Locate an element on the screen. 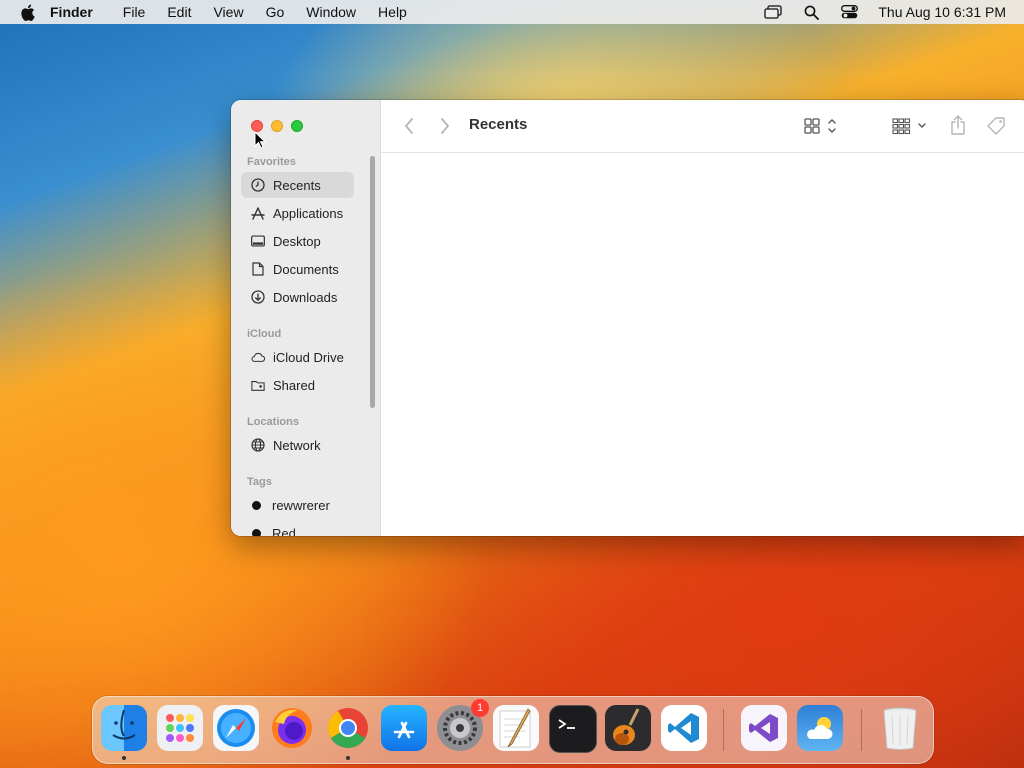 This screenshot has height=768, width=1024. sidebar-item-applications: Applications is located at coordinates (297, 213).